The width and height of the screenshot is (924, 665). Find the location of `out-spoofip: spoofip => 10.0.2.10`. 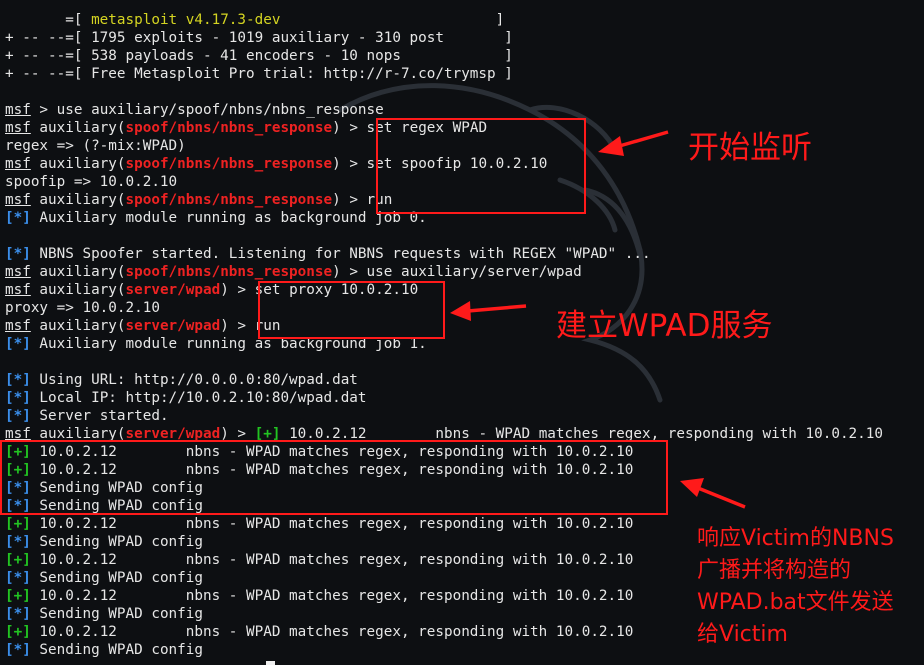

out-spoofip: spoofip => 10.0.2.10 is located at coordinates (91, 182).